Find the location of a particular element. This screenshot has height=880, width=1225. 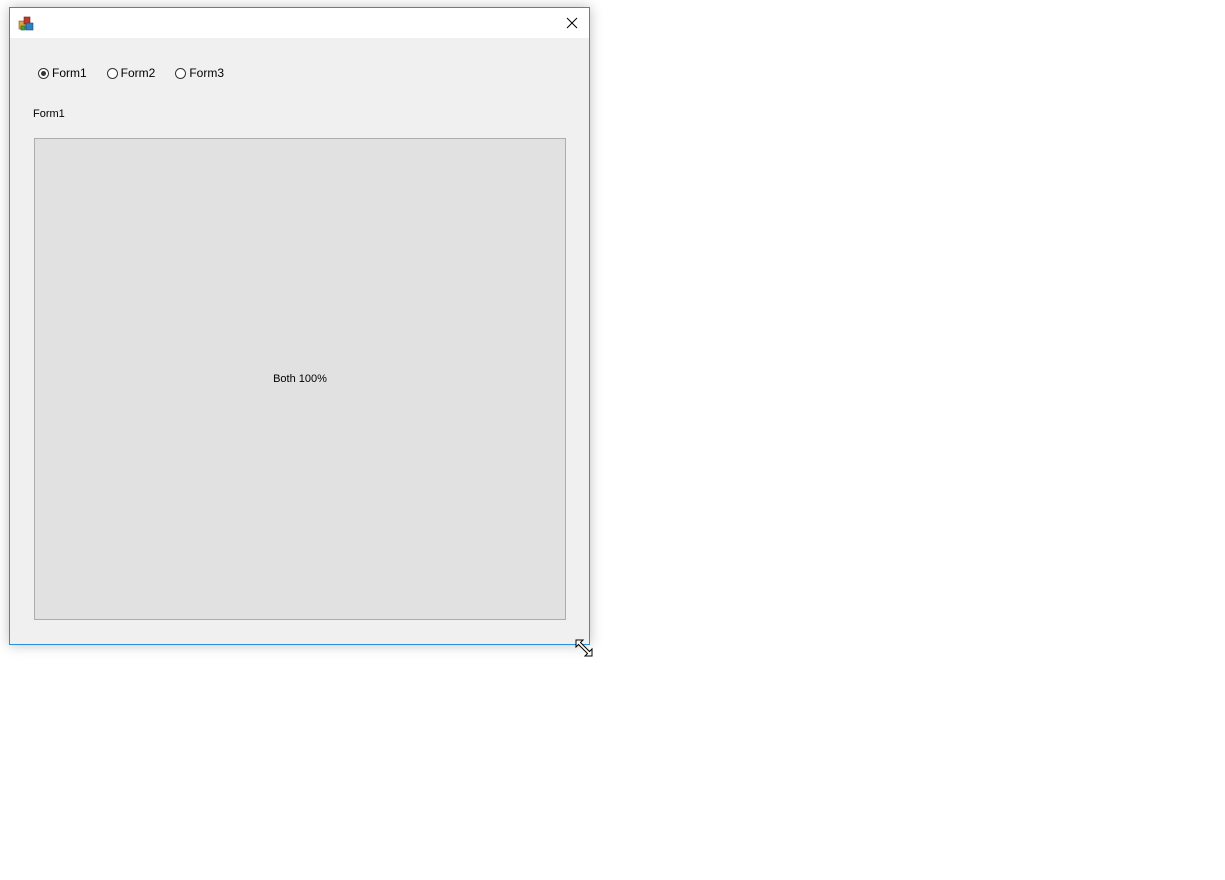

app-icon is located at coordinates (26, 23).